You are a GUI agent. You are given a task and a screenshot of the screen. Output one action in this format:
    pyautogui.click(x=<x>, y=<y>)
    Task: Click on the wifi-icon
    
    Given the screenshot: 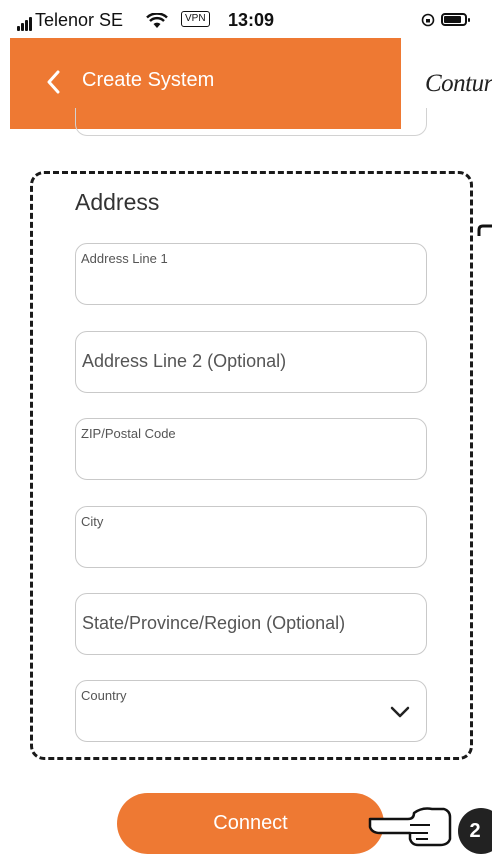 What is the action you would take?
    pyautogui.click(x=157, y=20)
    